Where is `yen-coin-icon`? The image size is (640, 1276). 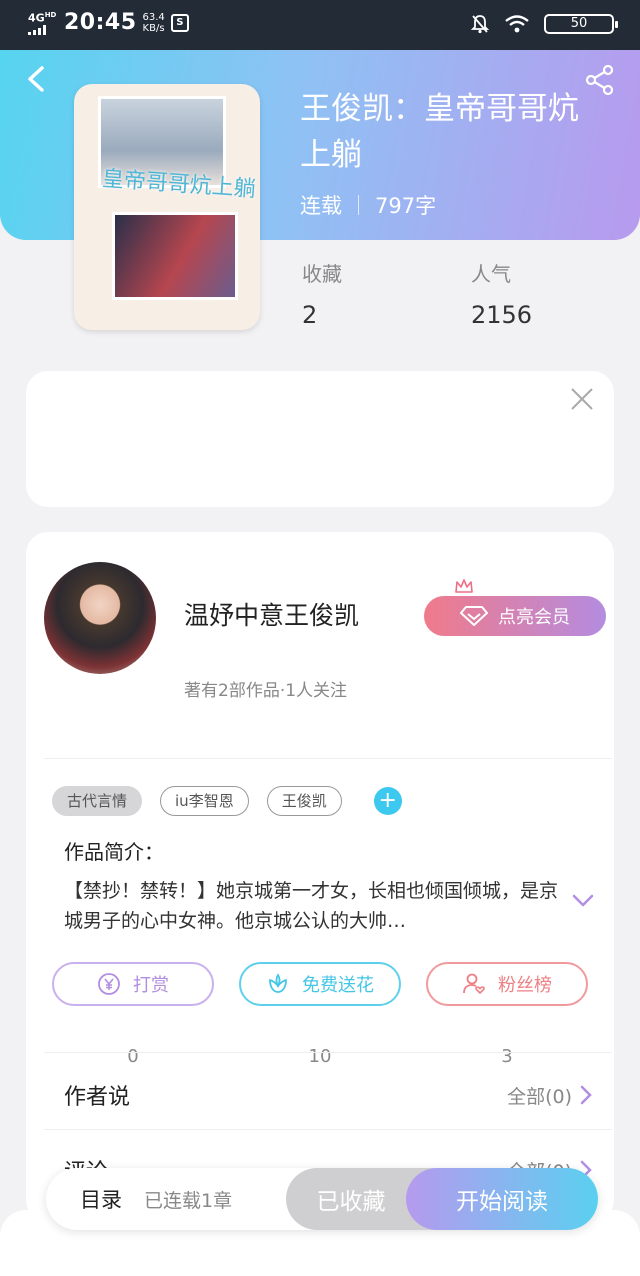
yen-coin-icon is located at coordinates (109, 984).